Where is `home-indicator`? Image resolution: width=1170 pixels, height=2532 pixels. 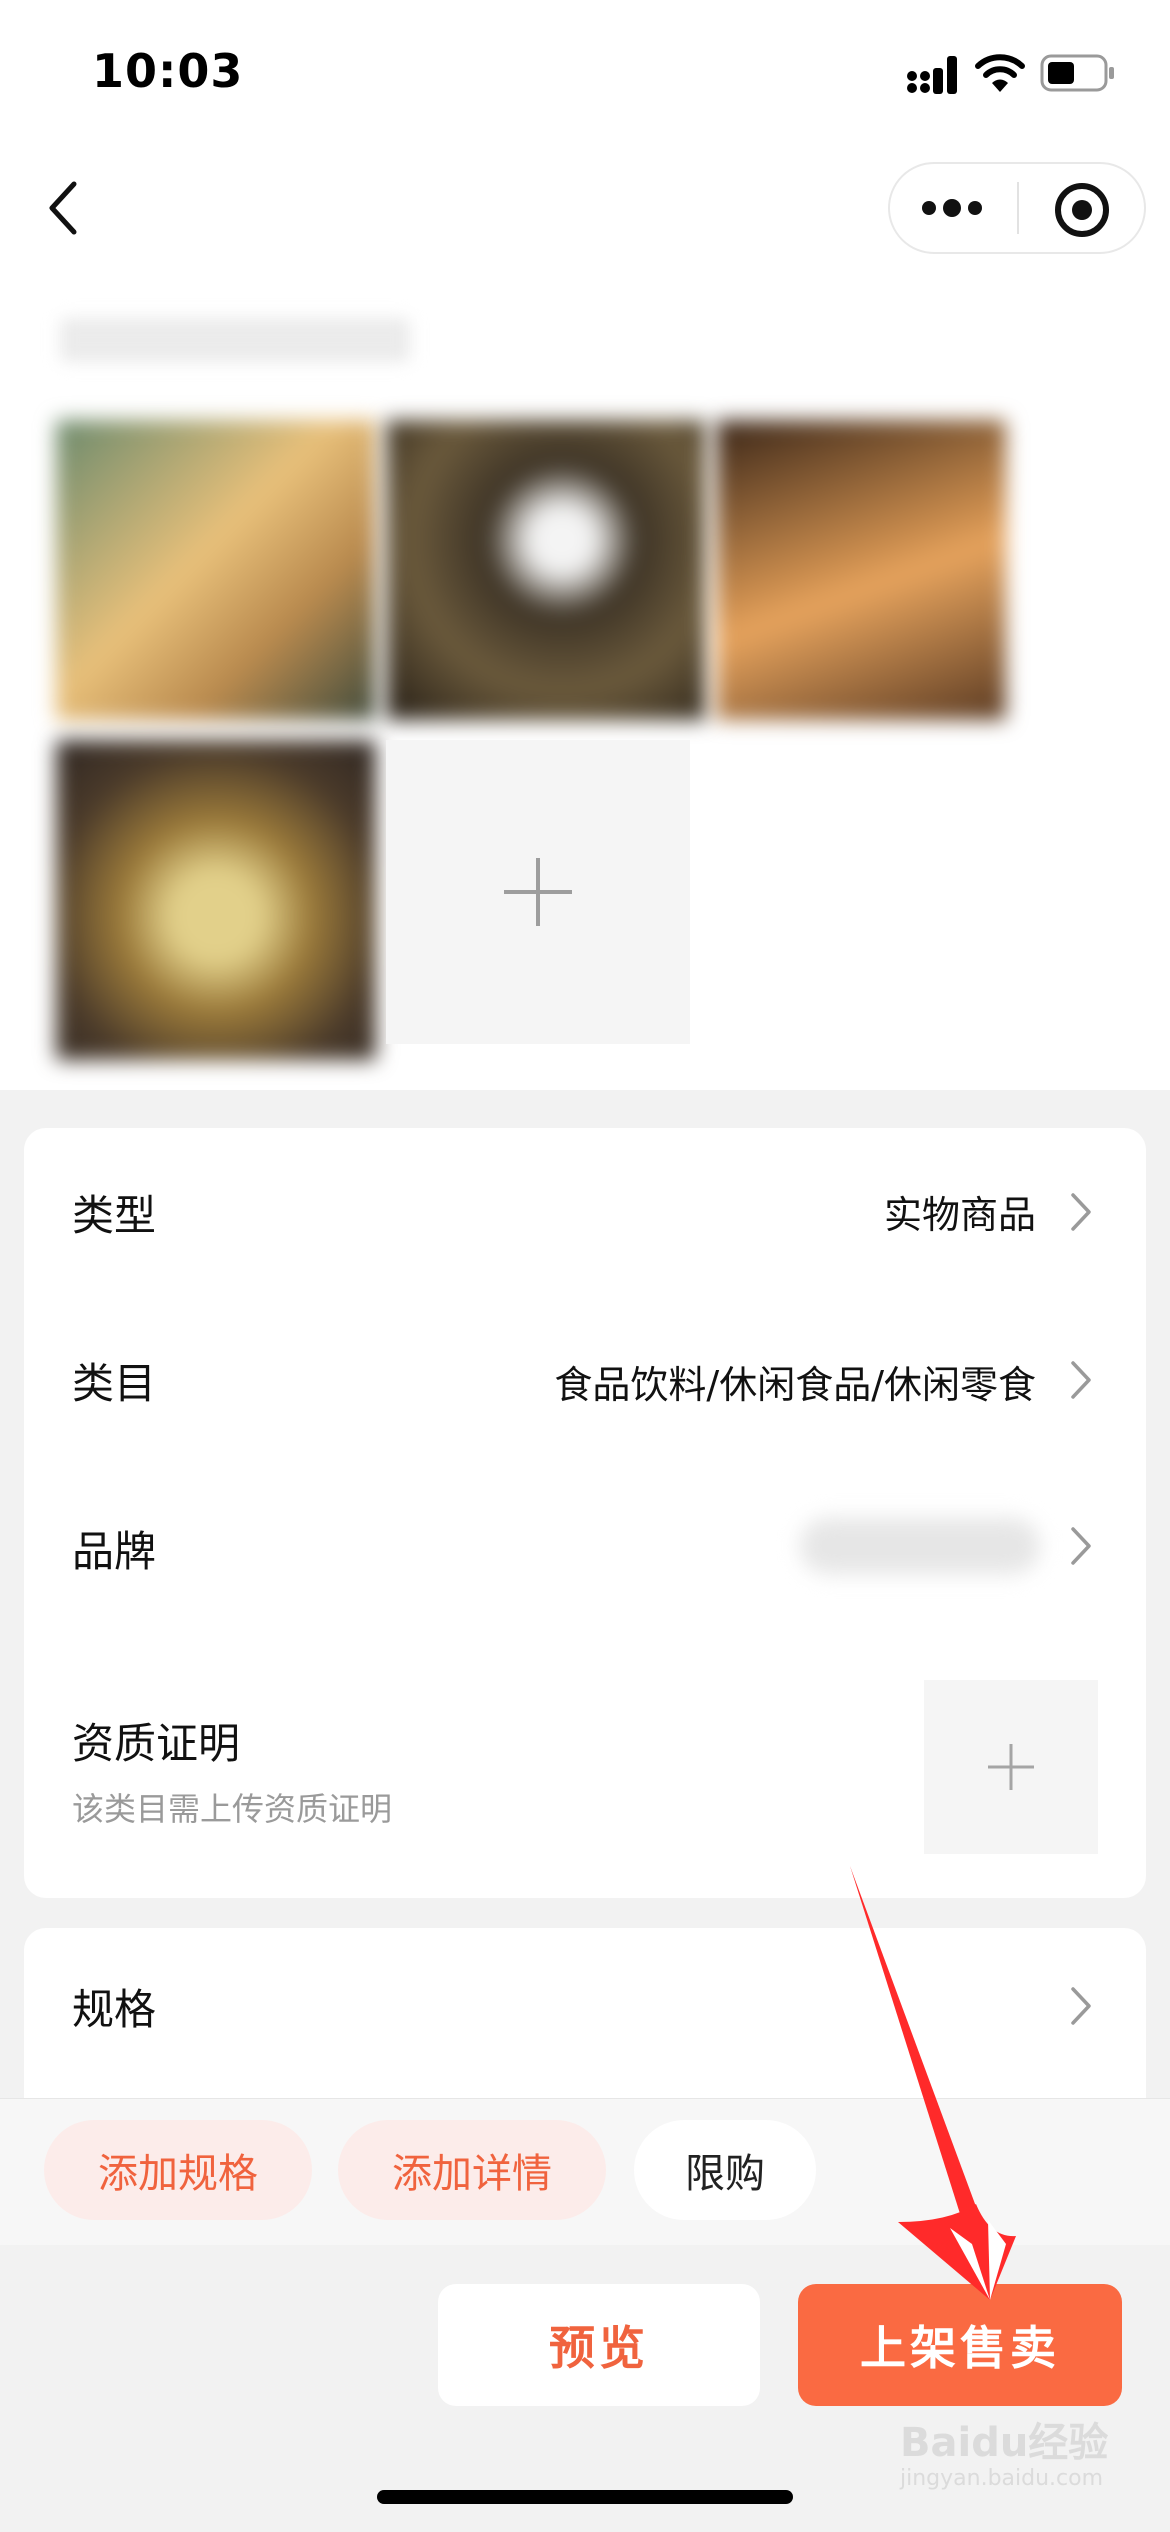 home-indicator is located at coordinates (585, 2497).